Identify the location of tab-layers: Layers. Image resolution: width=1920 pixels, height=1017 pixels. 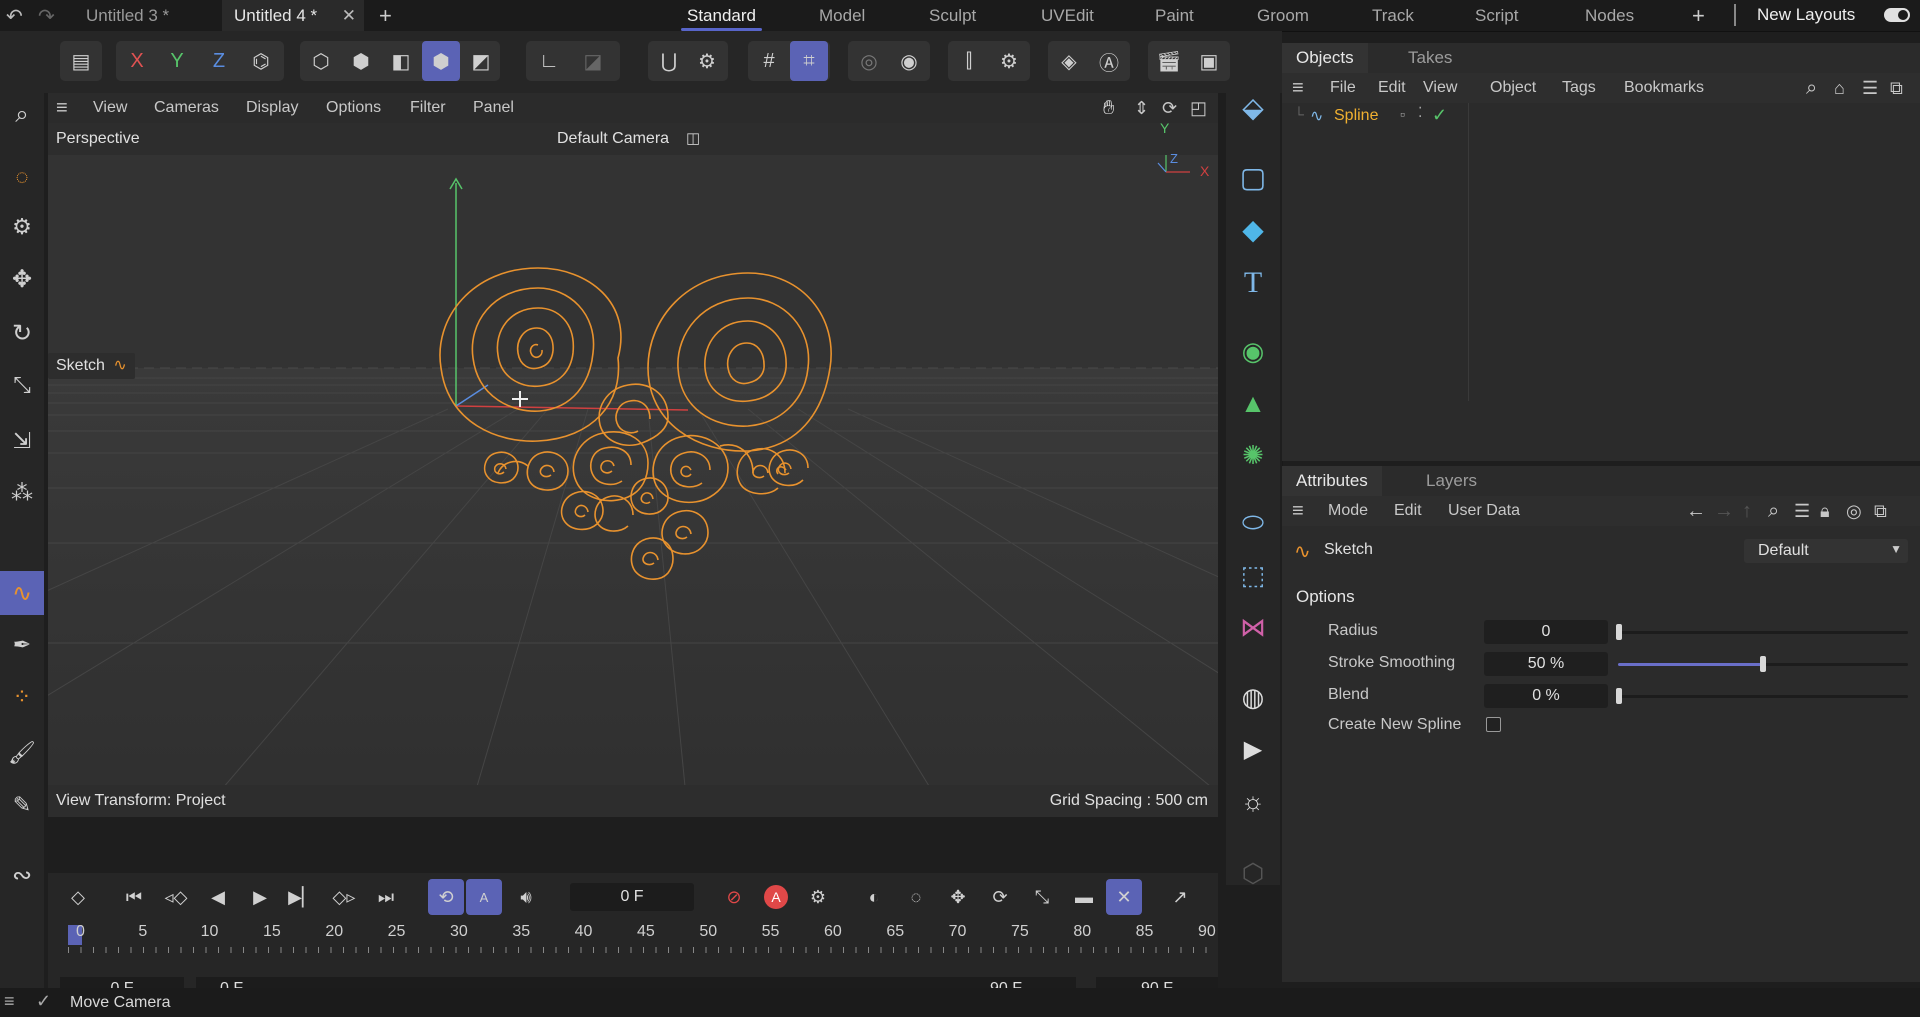
(1451, 481).